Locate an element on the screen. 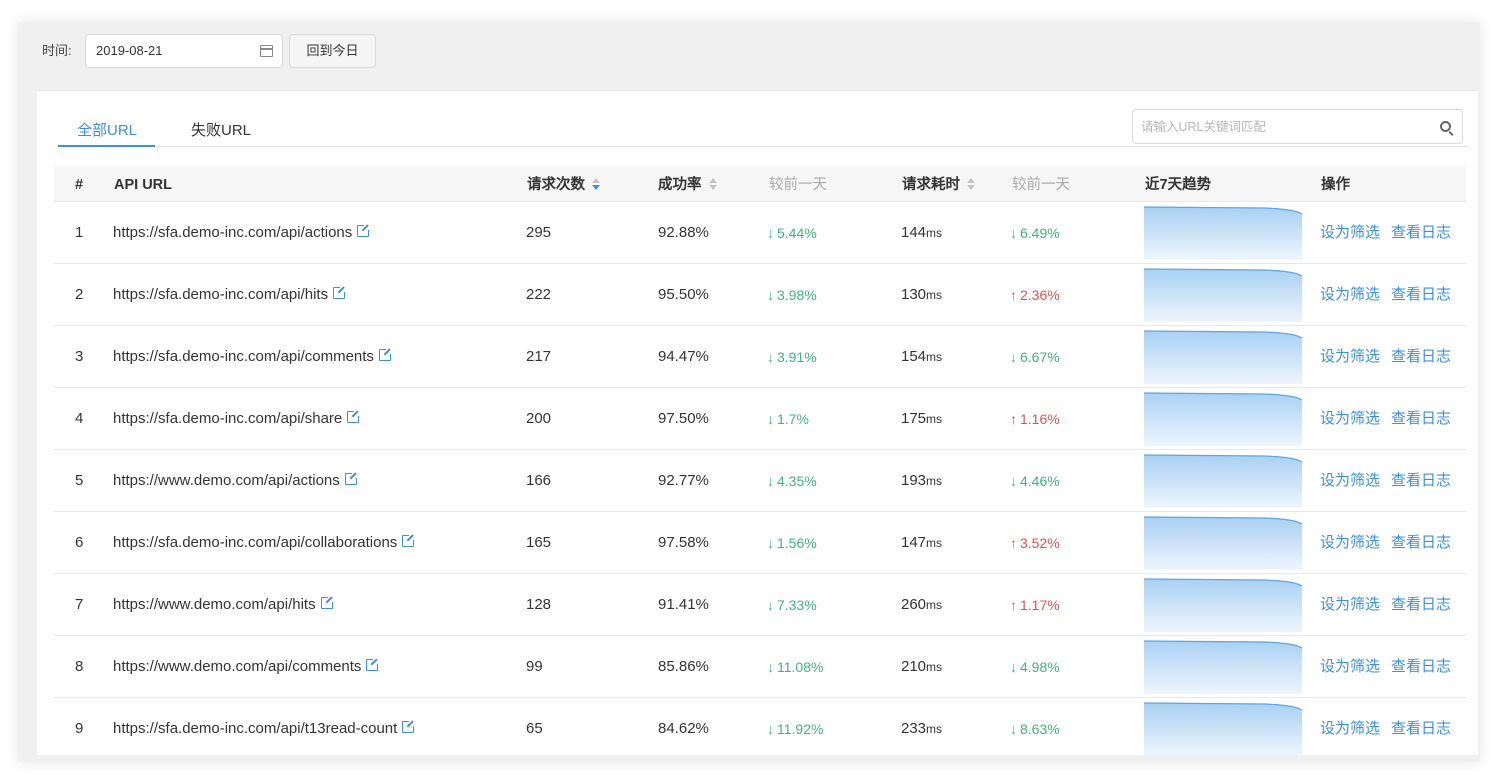  row-index: 2 is located at coordinates (79, 294).